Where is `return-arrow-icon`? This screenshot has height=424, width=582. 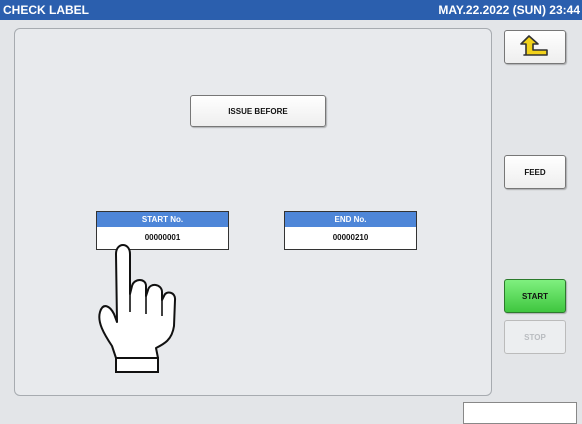
return-arrow-icon is located at coordinates (534, 45).